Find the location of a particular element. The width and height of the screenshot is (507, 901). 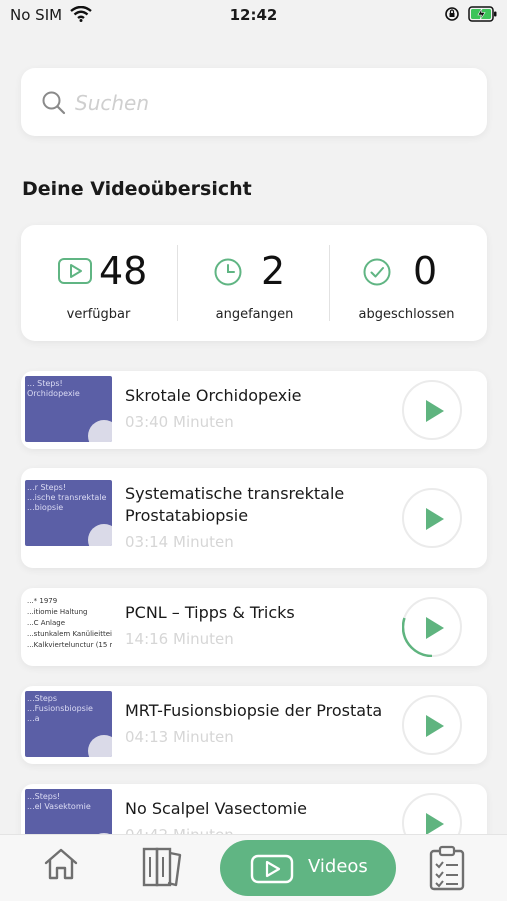

video-duration: 04:13 Minuten is located at coordinates (179, 737).